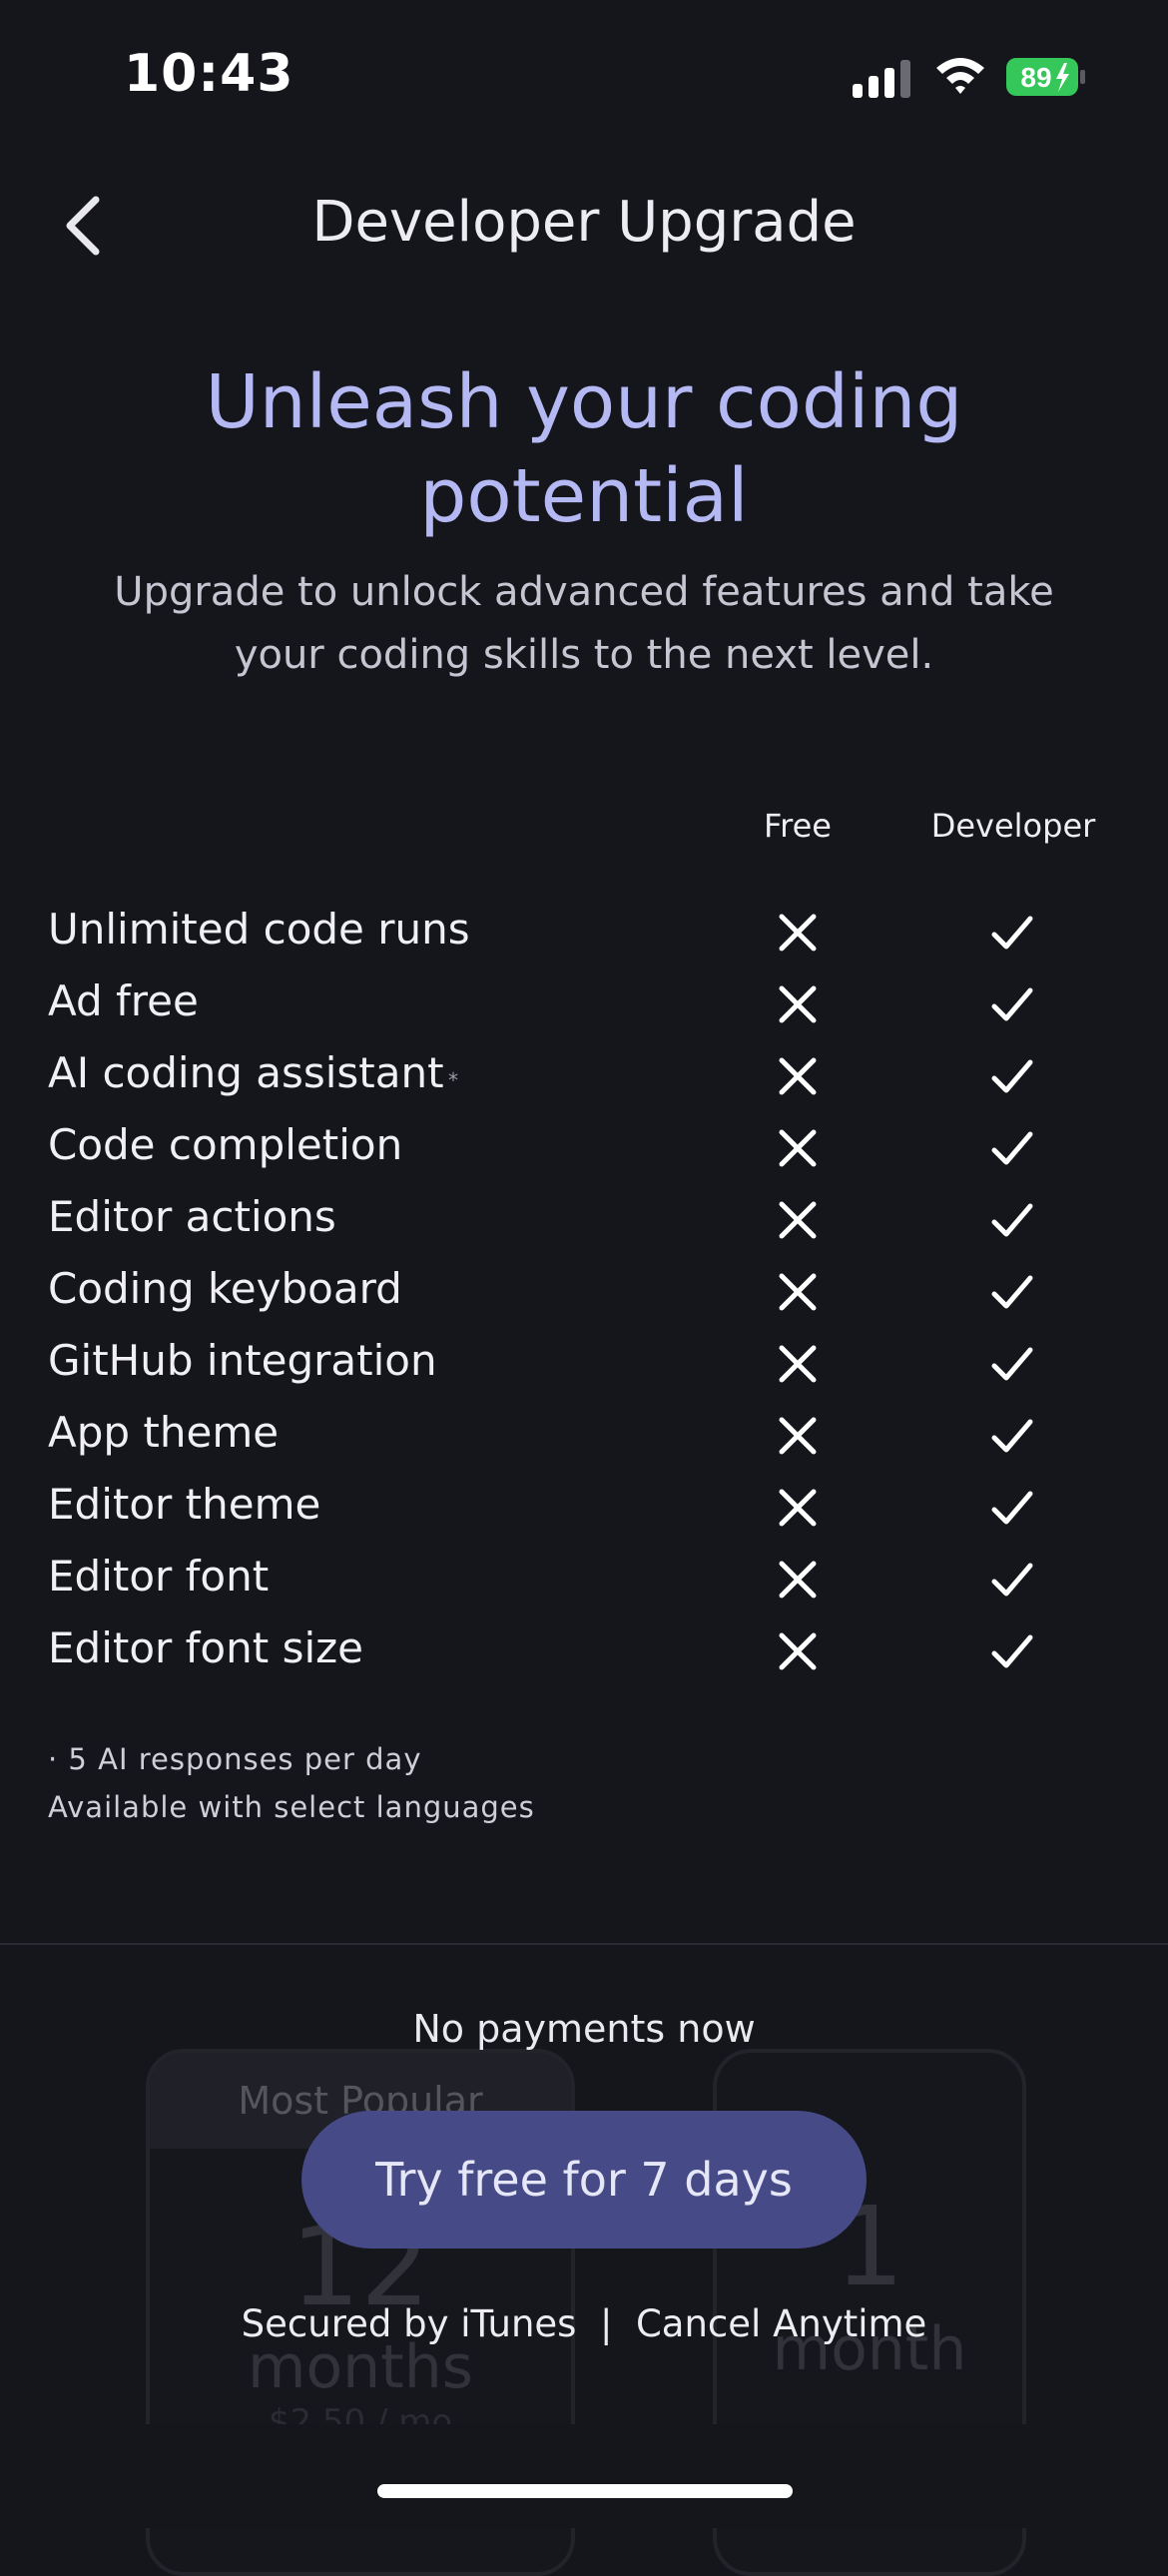  I want to click on hero-title: Unleash your coding potential, so click(584, 449).